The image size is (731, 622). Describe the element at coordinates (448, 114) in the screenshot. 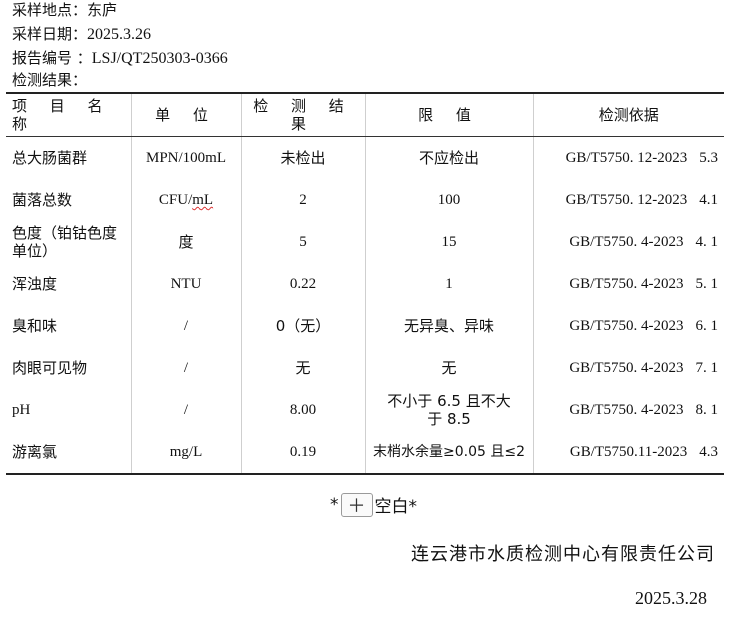

I see `header-limit: 限 值` at that location.